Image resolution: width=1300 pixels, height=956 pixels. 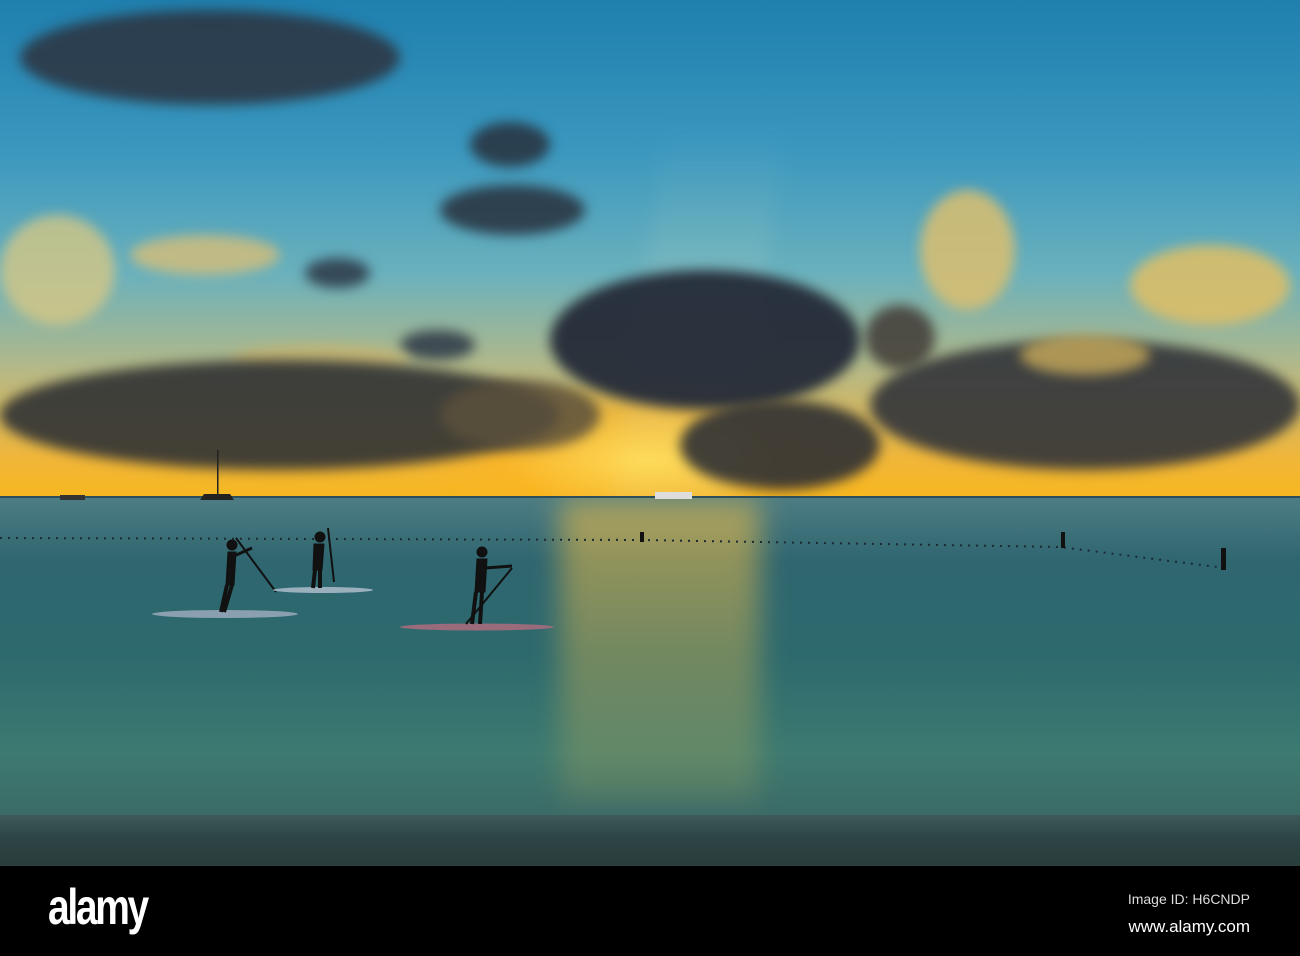 I want to click on website-url: www.alamy.com, so click(x=1189, y=926).